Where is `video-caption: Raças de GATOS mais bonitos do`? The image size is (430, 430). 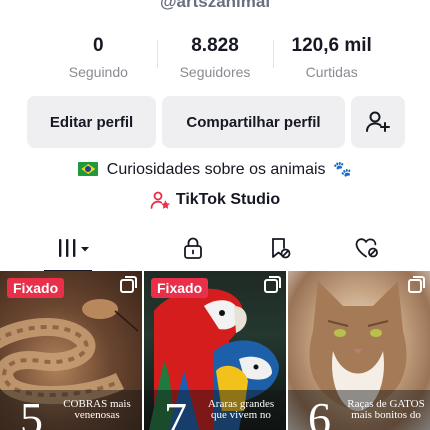
video-caption: Raças de GATOS mais bonitos do is located at coordinates (386, 409).